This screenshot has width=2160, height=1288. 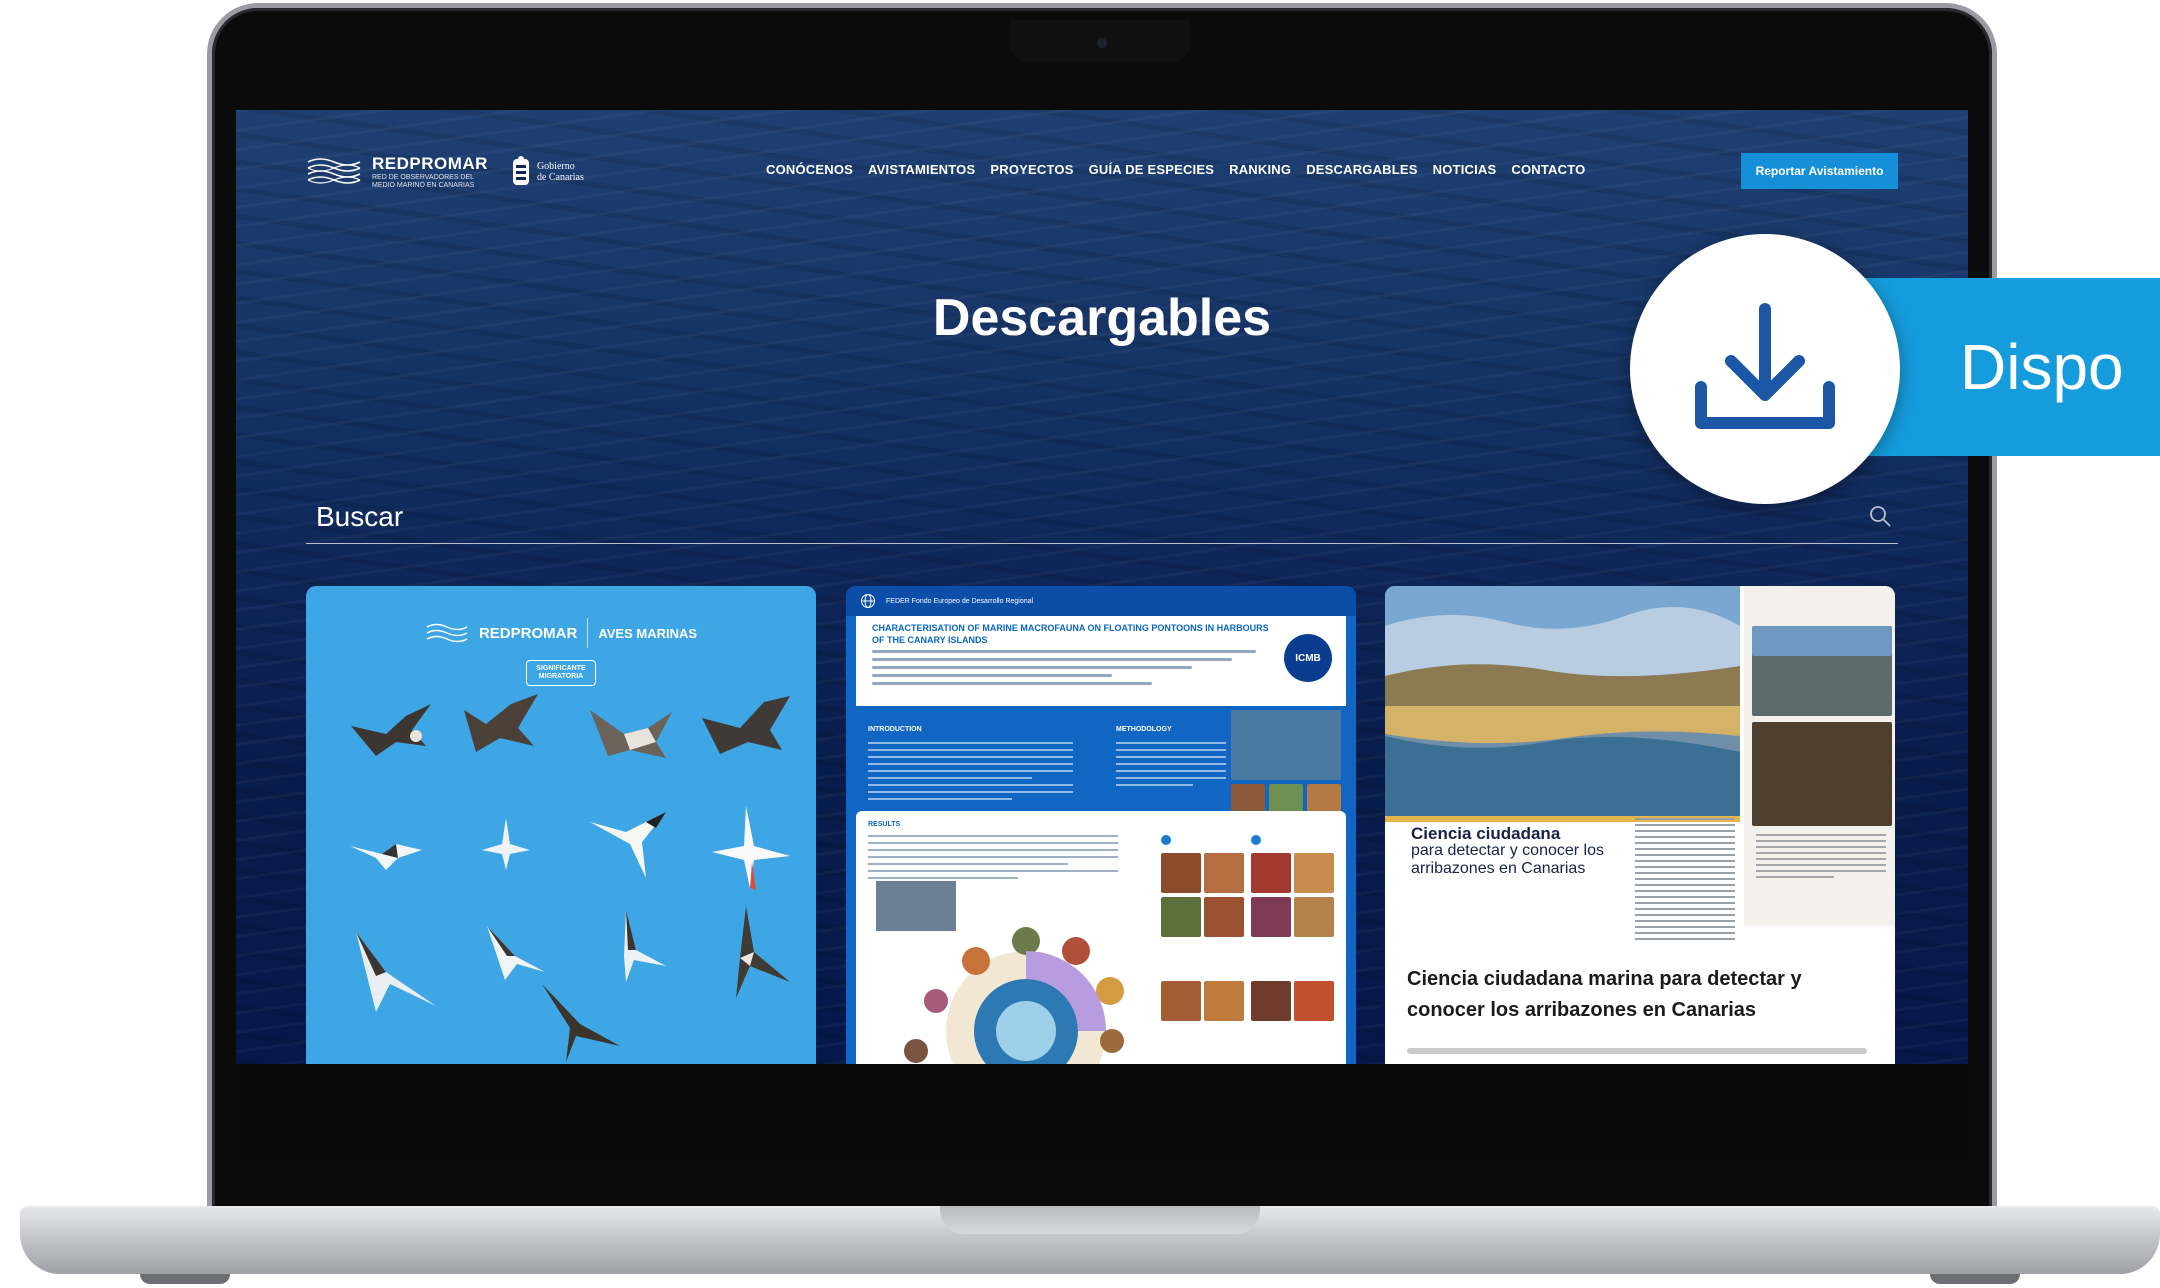 What do you see at coordinates (430, 163) in the screenshot?
I see `brand-name: REDPROMAR` at bounding box center [430, 163].